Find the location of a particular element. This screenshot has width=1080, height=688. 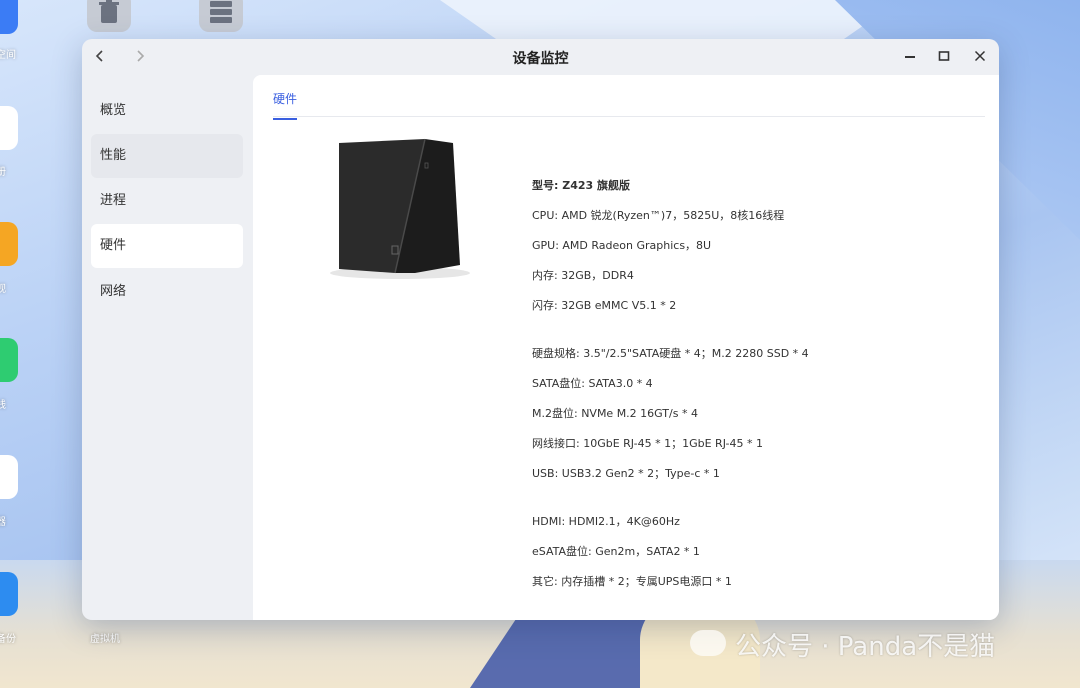

spec-m2: M.2盘位: NVMe M.2 16GT/s * 4 is located at coordinates (615, 413).